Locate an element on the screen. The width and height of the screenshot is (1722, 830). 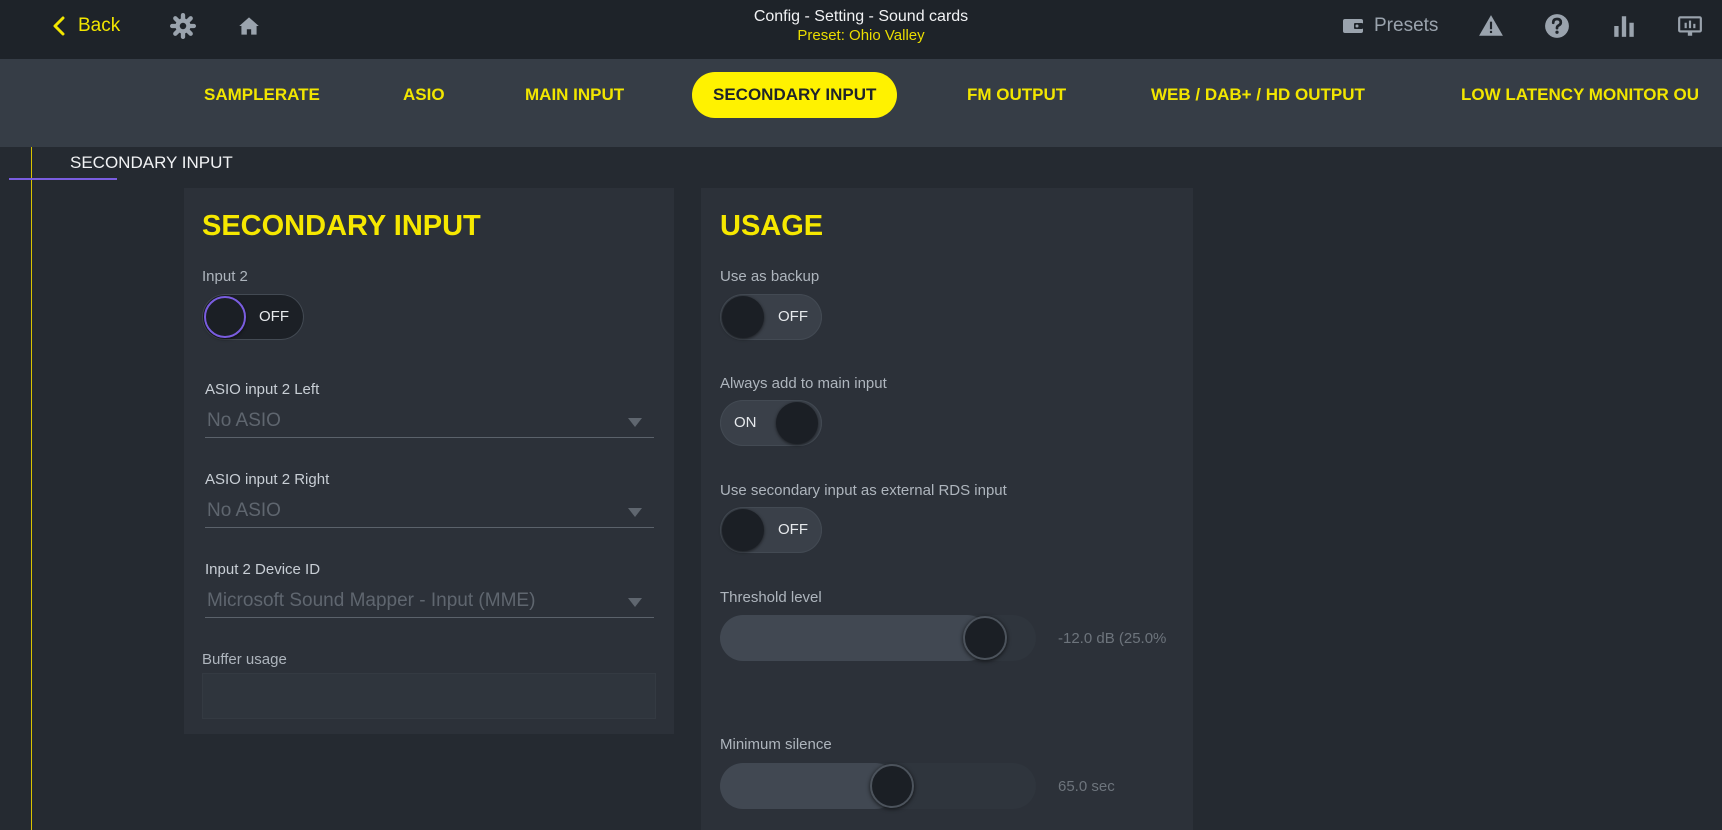
external-rds-toggle: OFF is located at coordinates (771, 530).